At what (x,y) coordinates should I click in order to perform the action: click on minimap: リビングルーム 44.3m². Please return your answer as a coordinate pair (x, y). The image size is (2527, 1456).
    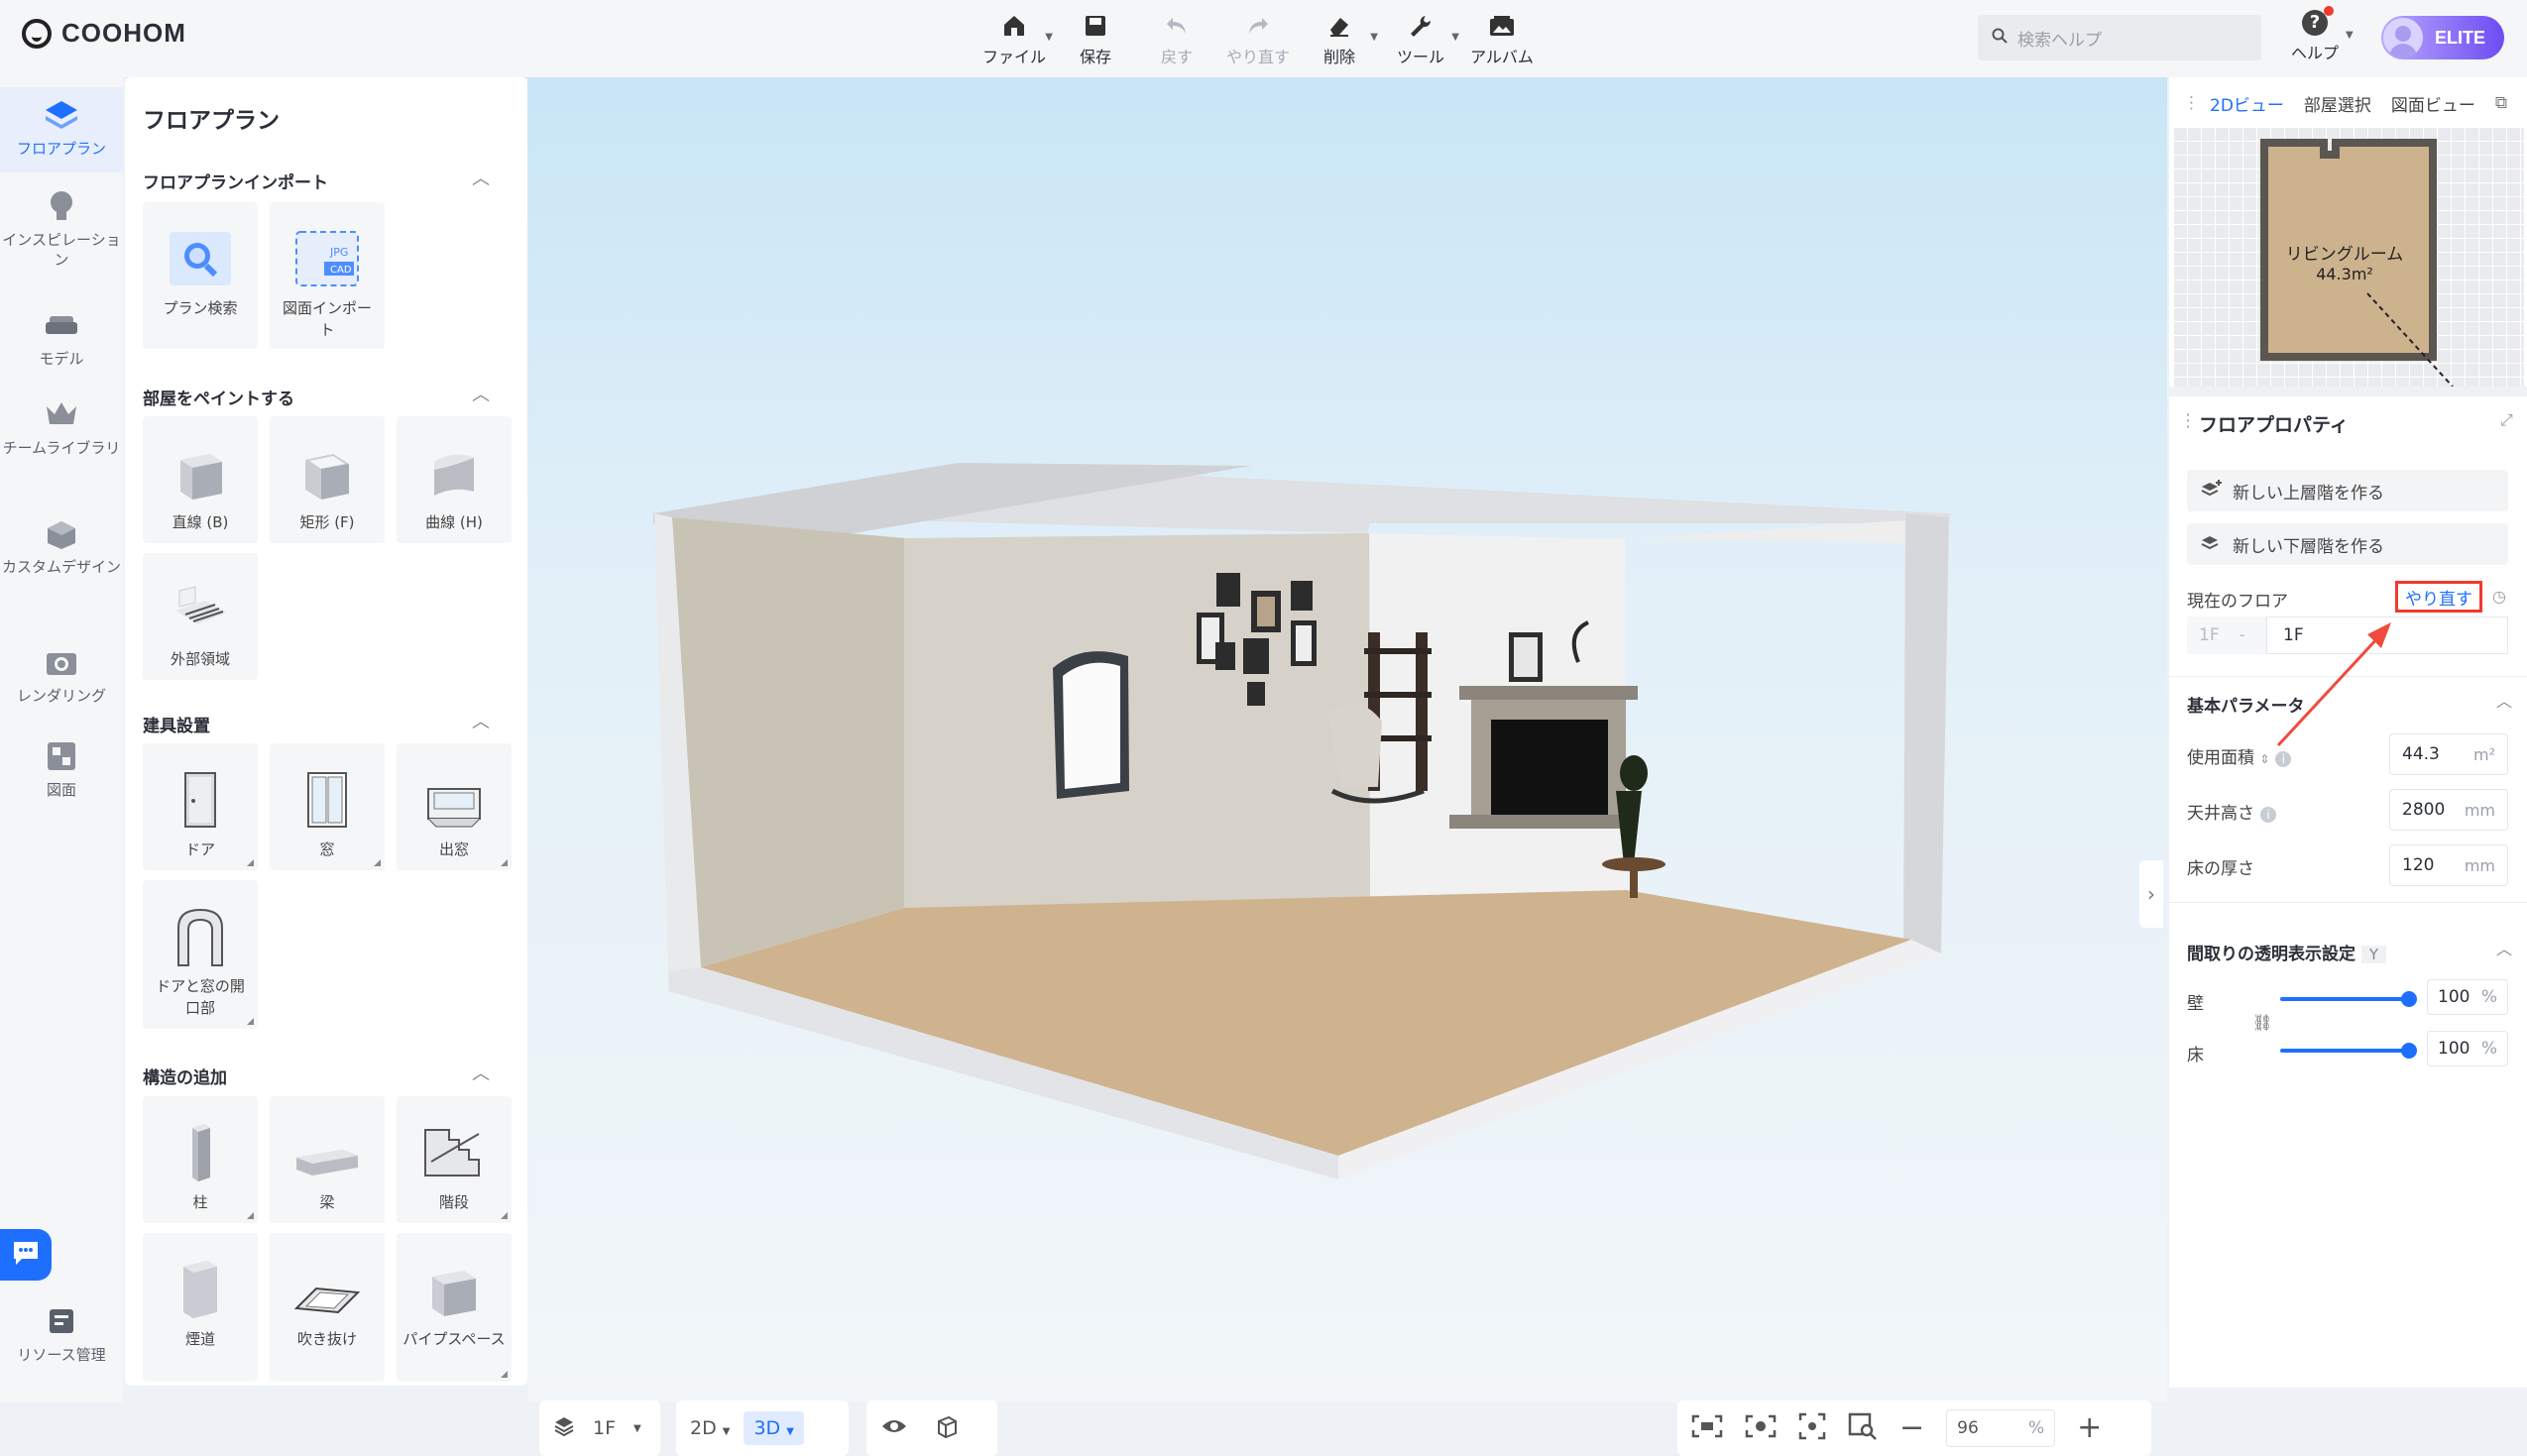
    Looking at the image, I should click on (2349, 257).